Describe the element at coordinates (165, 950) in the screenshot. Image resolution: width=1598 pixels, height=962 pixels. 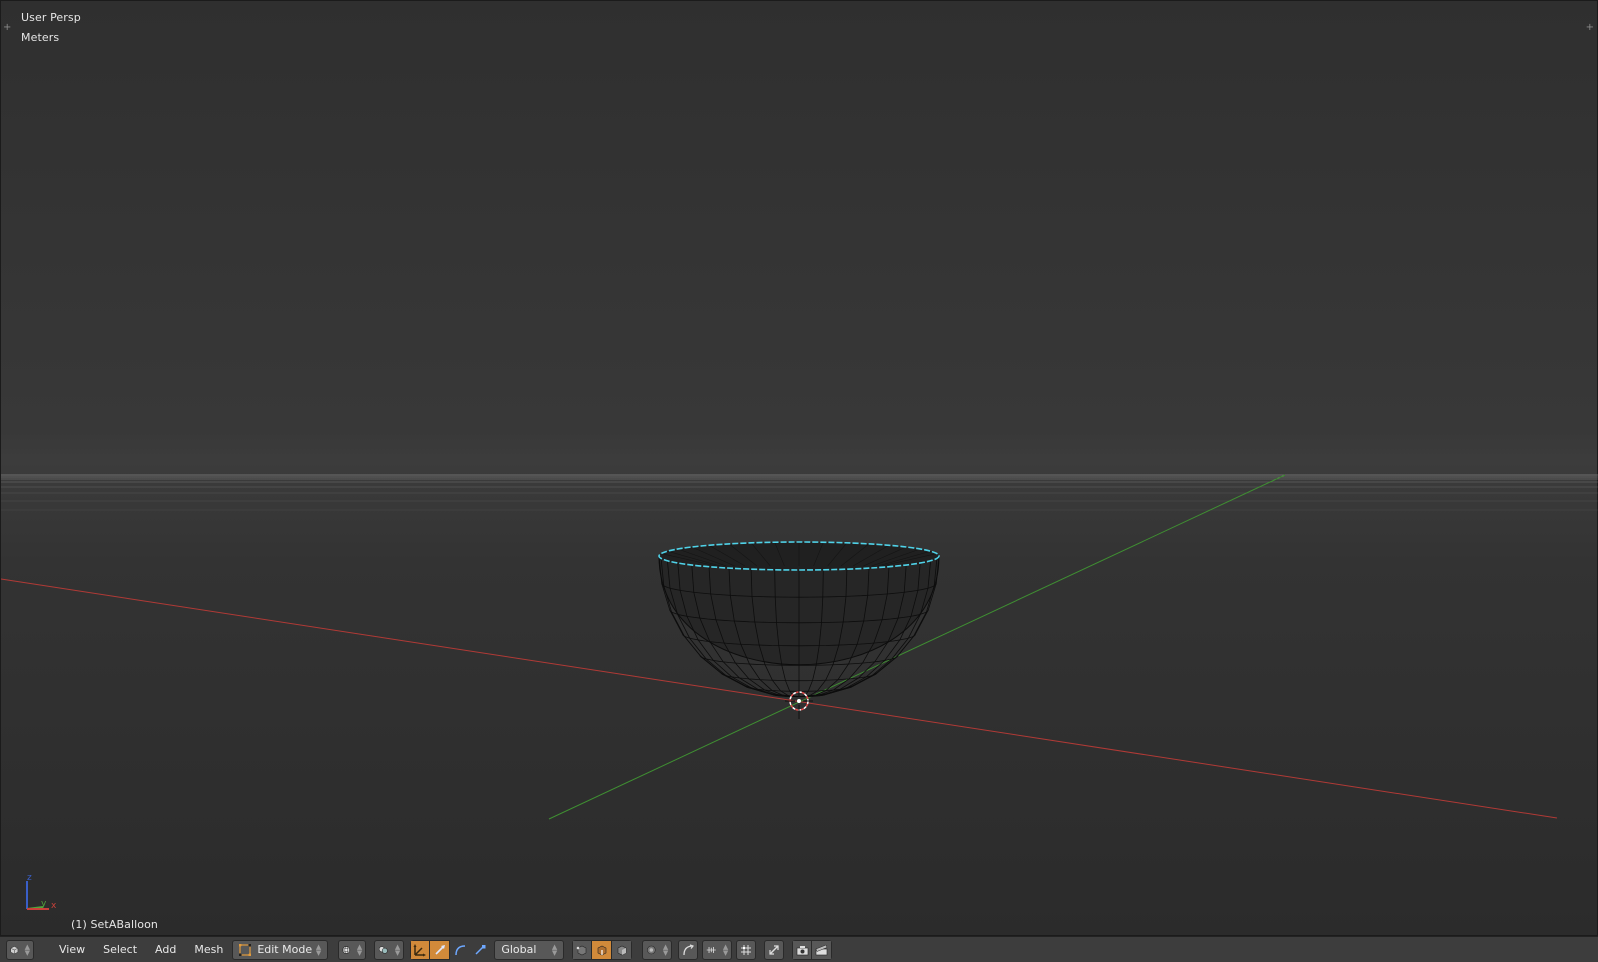
I see `menu-add: Add` at that location.